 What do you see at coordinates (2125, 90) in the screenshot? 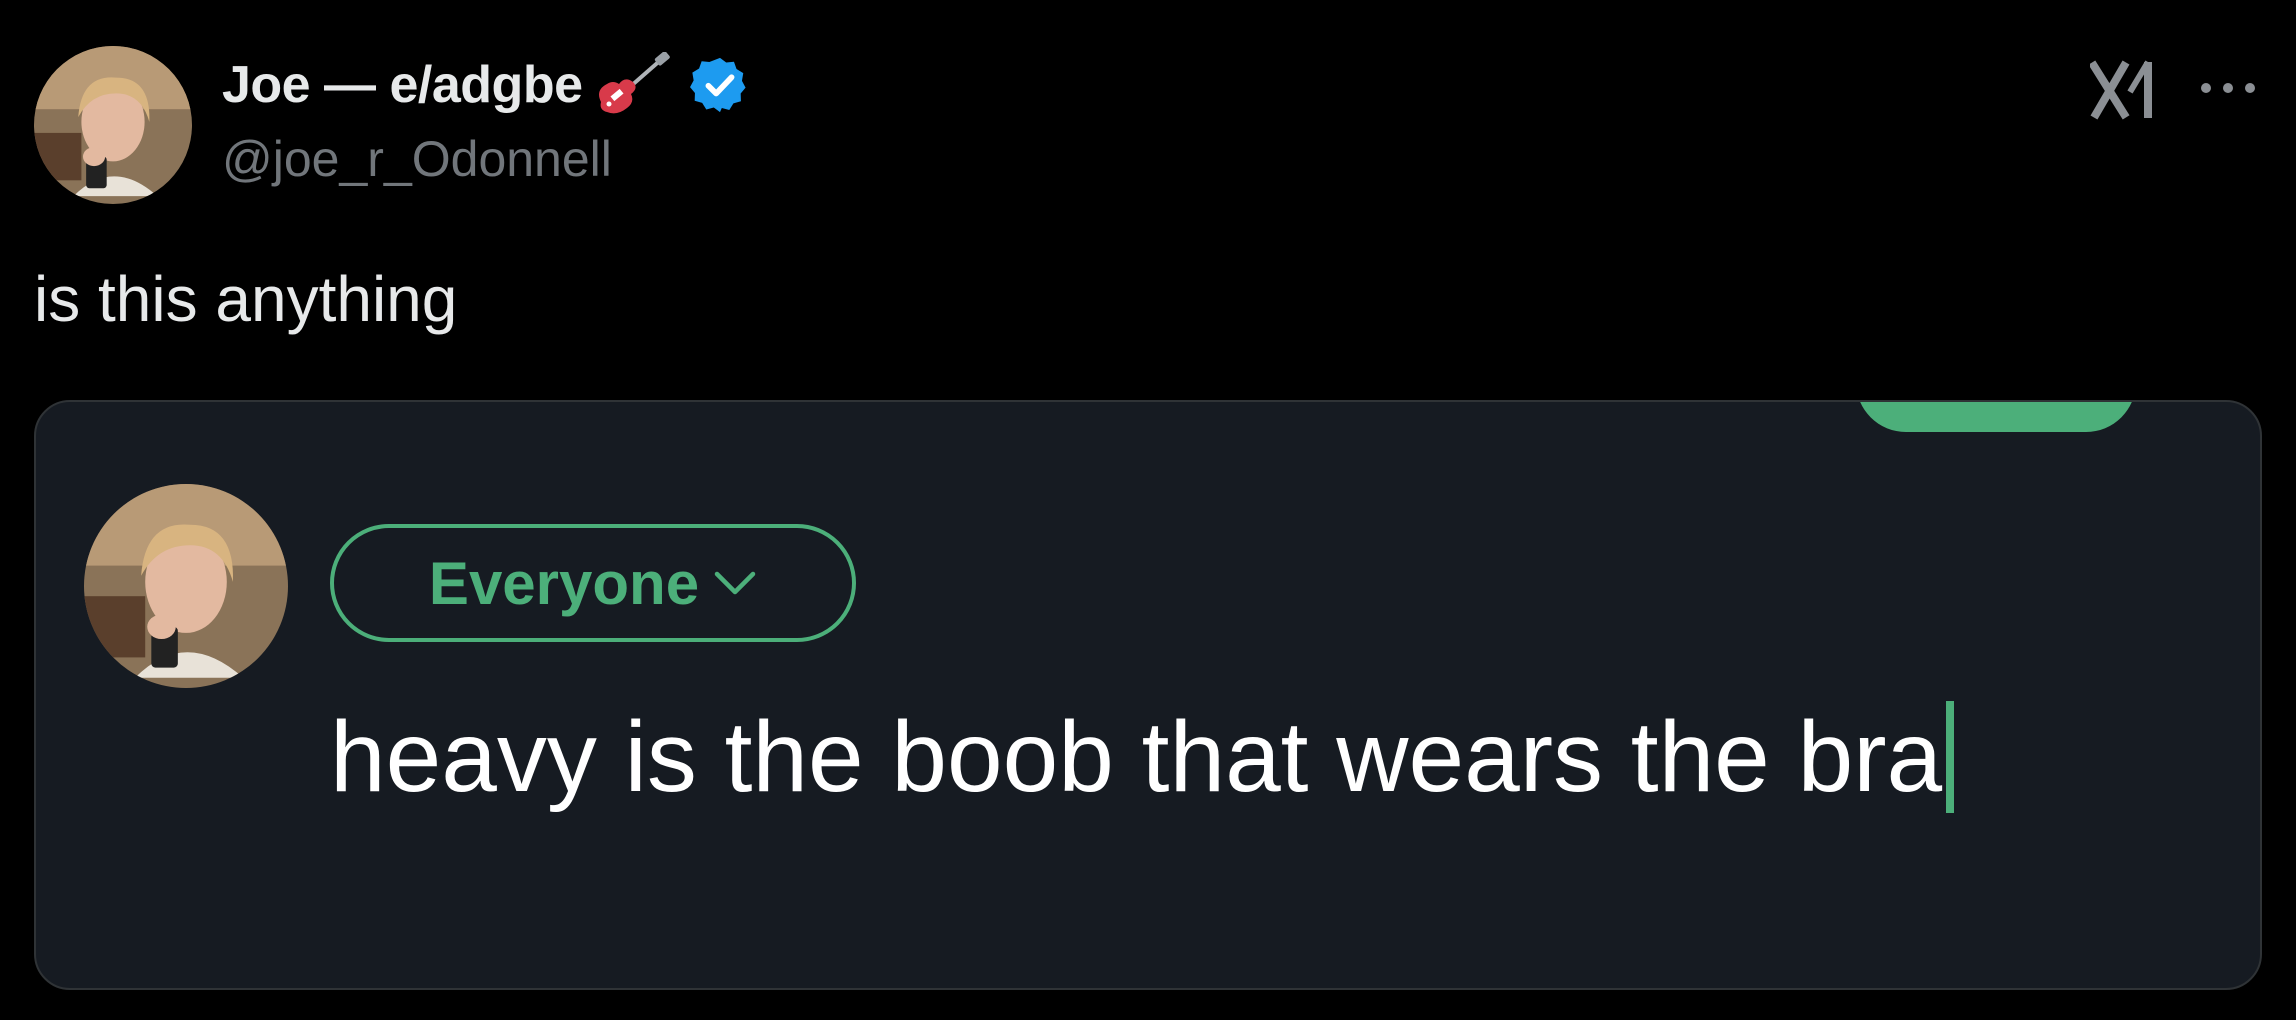
I see `grok-icon` at bounding box center [2125, 90].